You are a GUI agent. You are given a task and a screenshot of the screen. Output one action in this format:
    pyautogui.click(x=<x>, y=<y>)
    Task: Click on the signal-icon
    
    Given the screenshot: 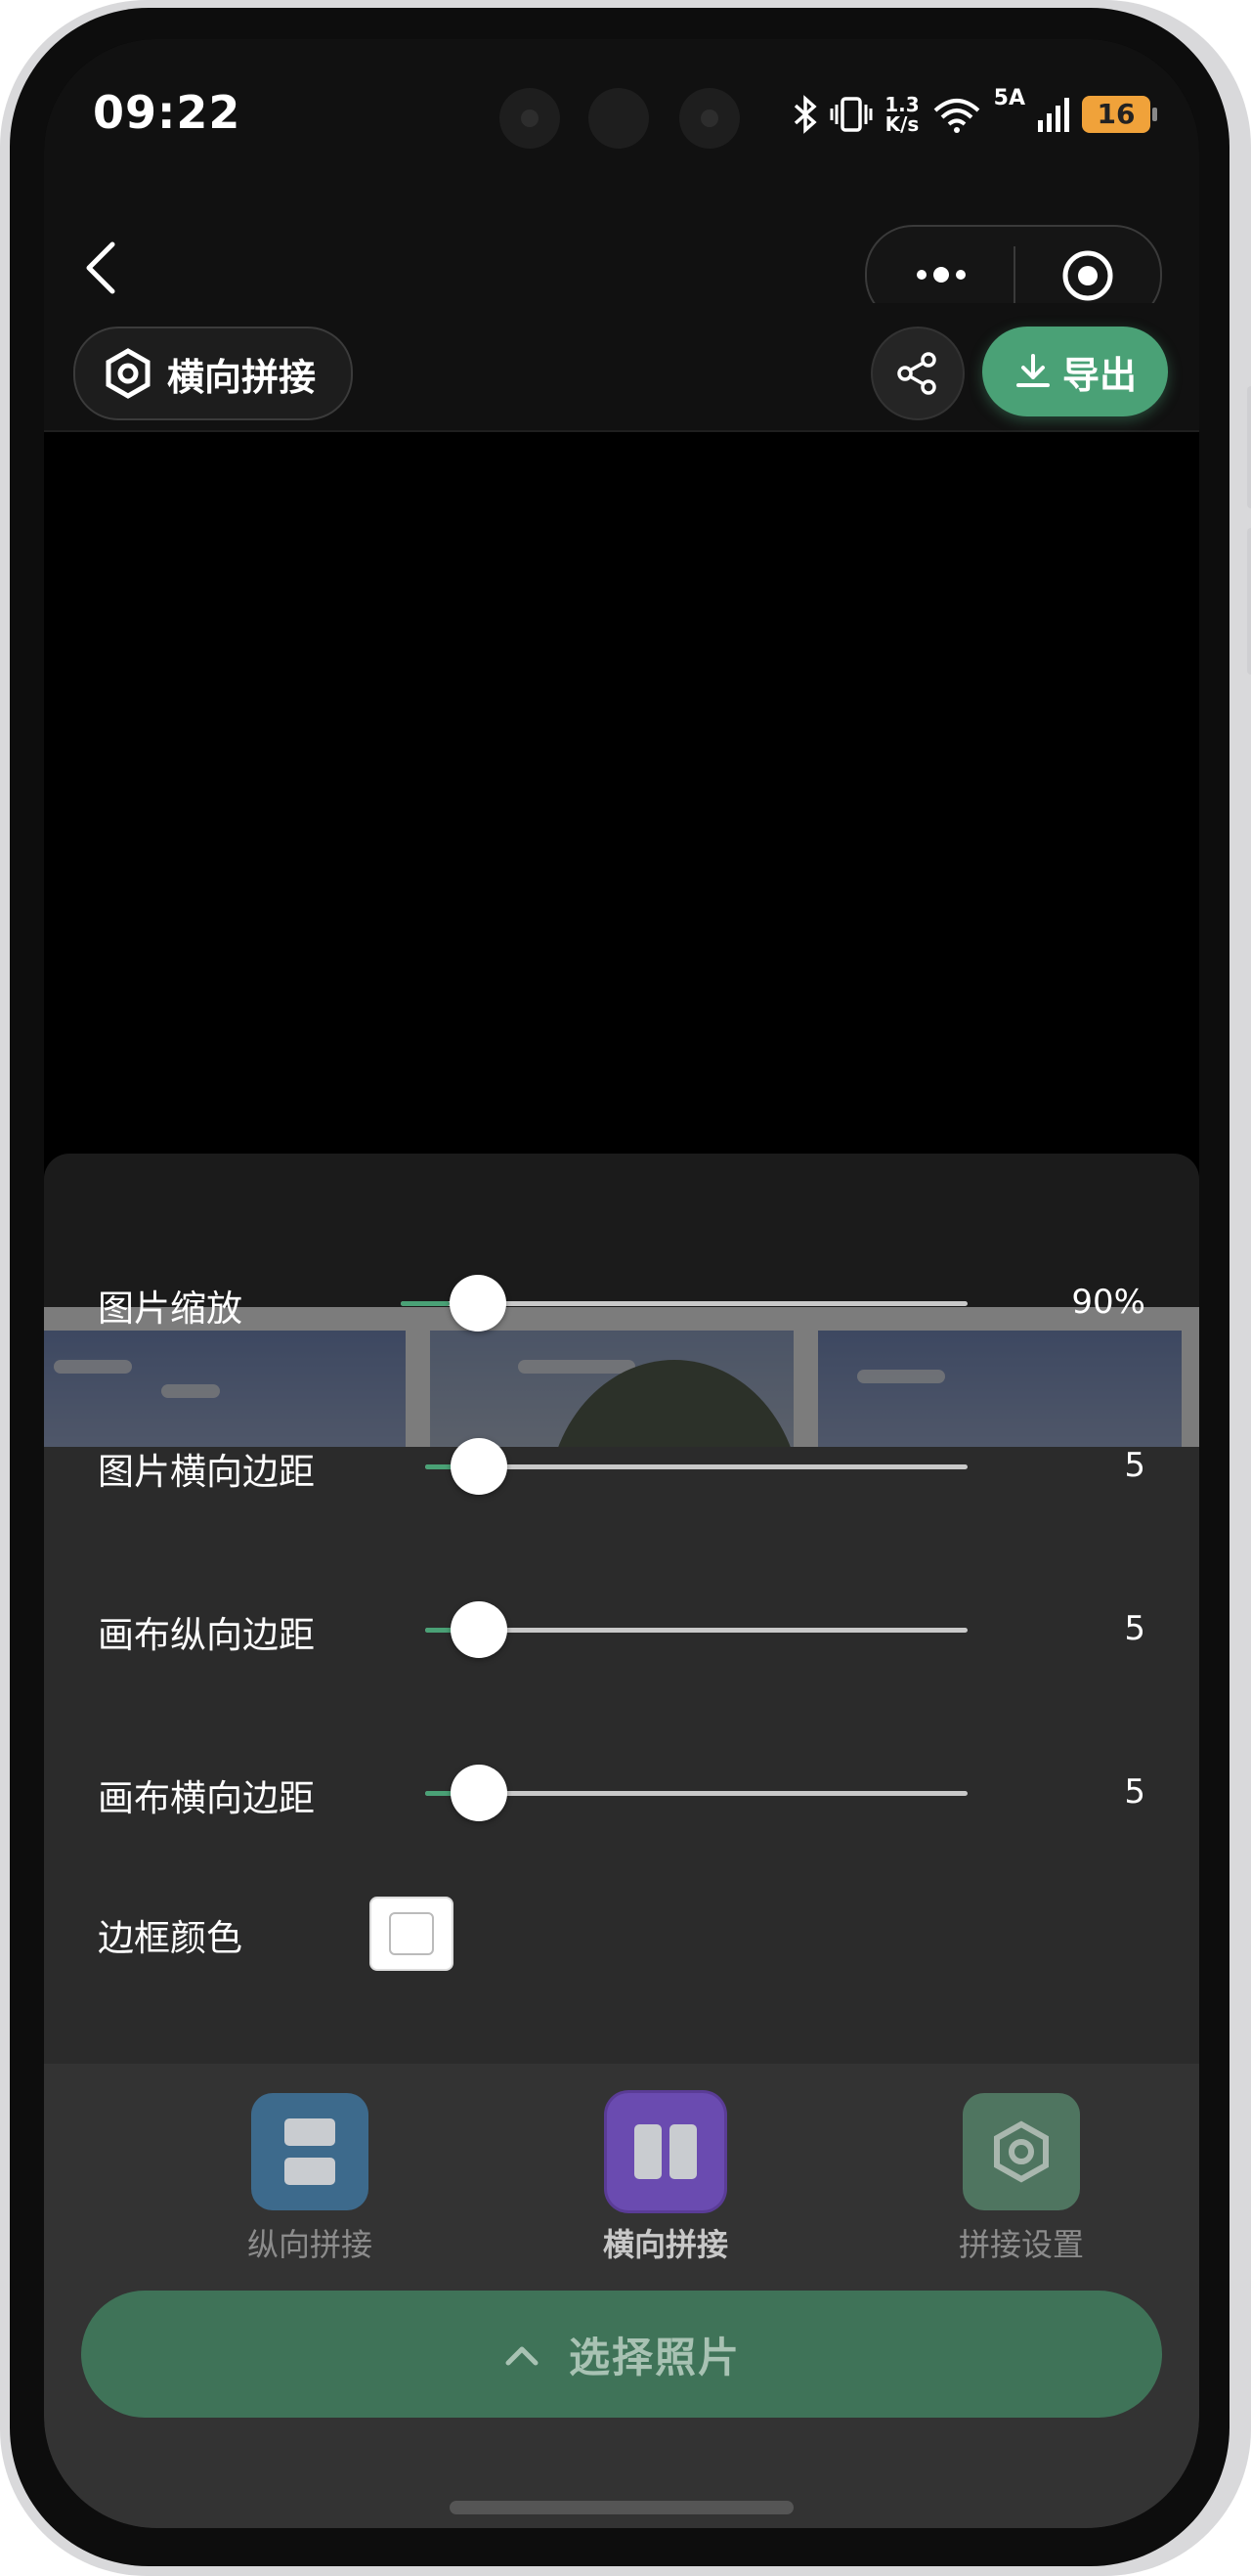 What is the action you would take?
    pyautogui.click(x=1053, y=115)
    